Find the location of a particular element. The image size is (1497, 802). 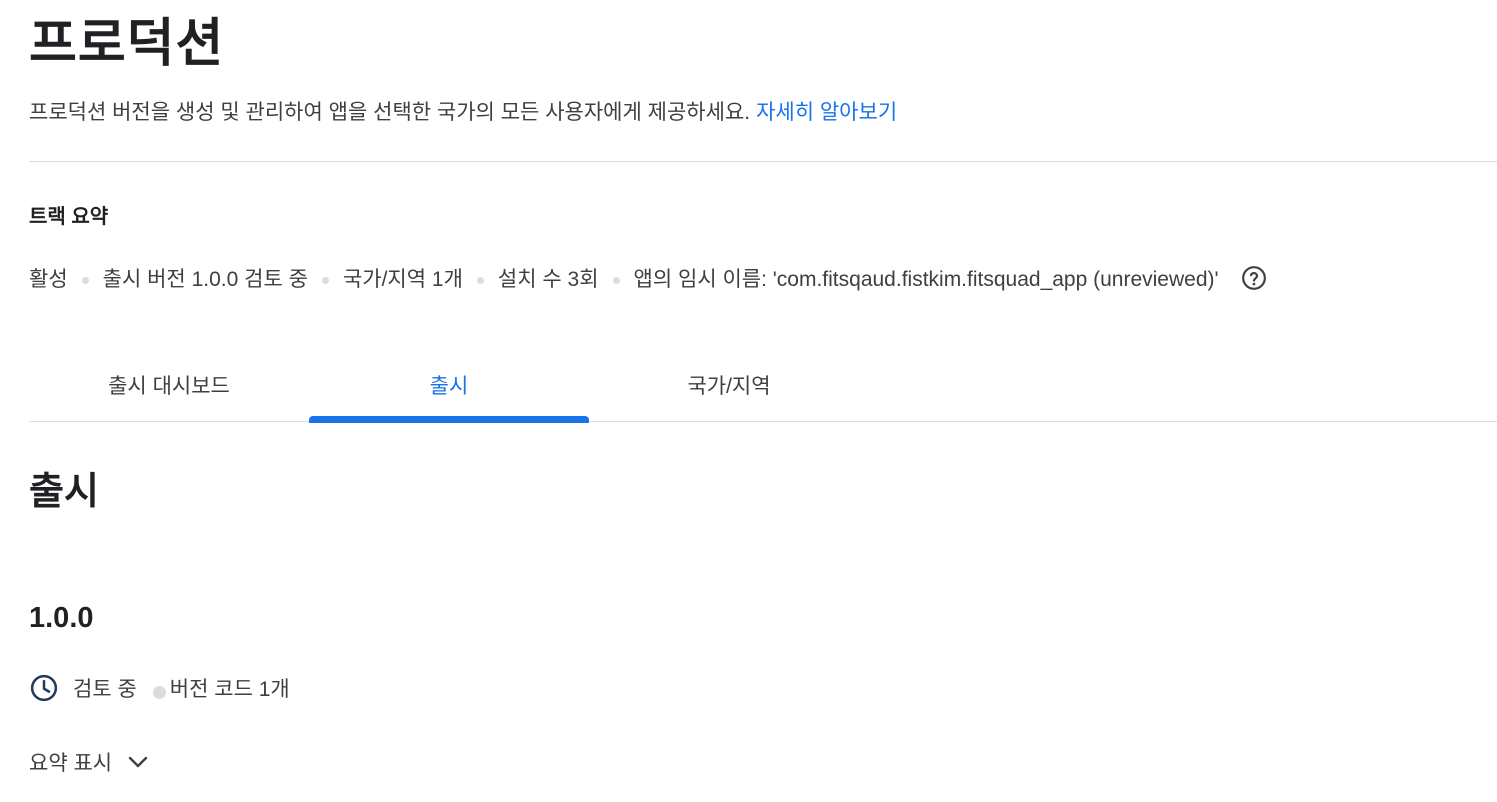

summary-countries: 국가/지역 1개 is located at coordinates (402, 279).